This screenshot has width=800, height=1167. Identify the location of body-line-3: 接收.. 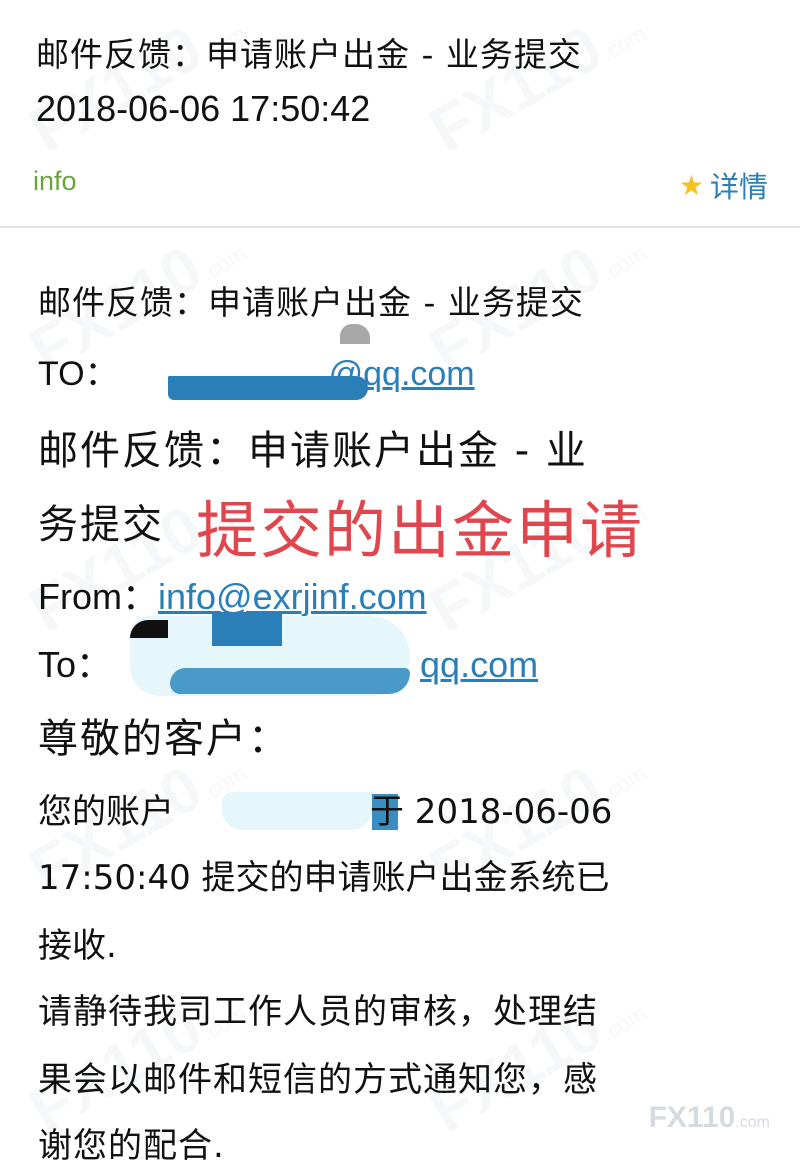
(77, 946).